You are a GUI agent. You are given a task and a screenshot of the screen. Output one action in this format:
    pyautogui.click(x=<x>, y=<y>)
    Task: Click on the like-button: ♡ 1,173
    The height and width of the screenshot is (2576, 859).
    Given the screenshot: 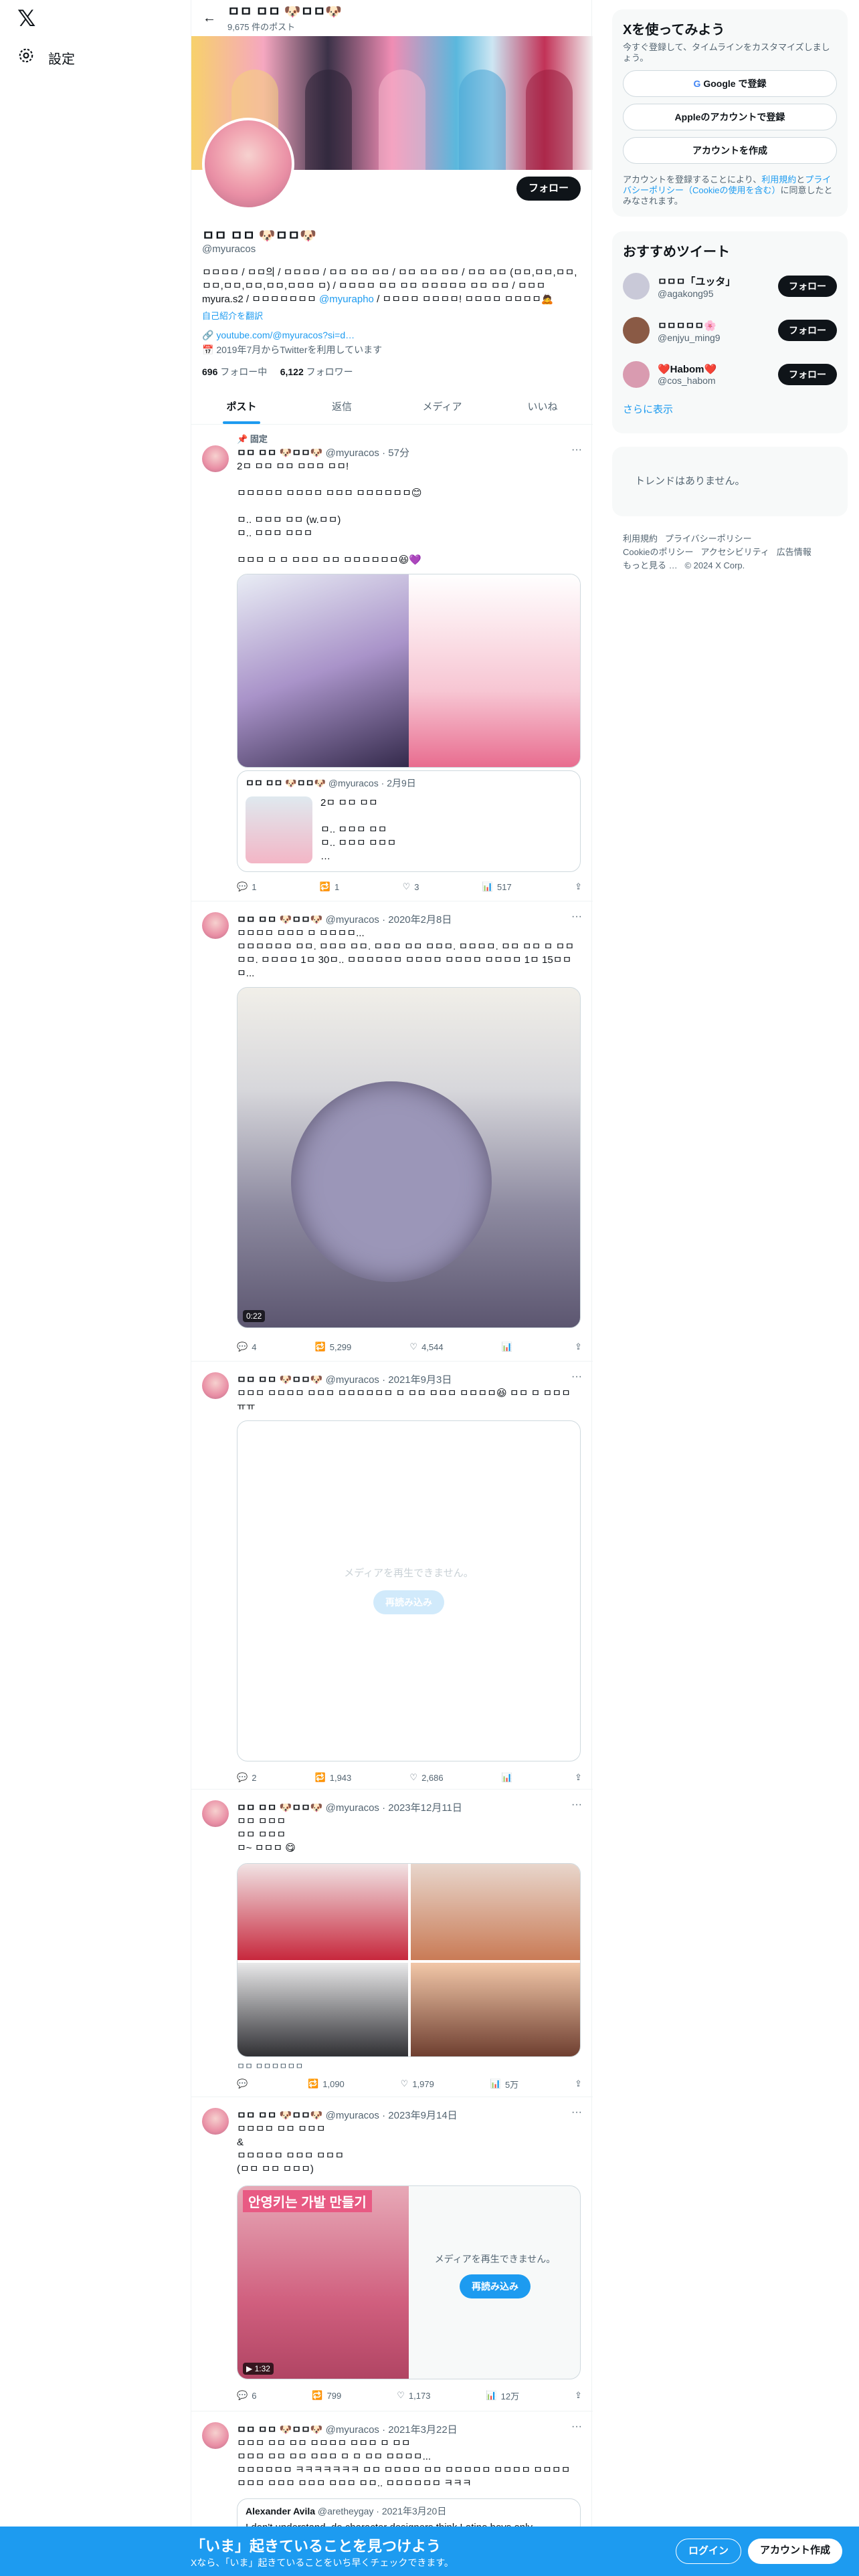 What is the action you would take?
    pyautogui.click(x=413, y=2396)
    